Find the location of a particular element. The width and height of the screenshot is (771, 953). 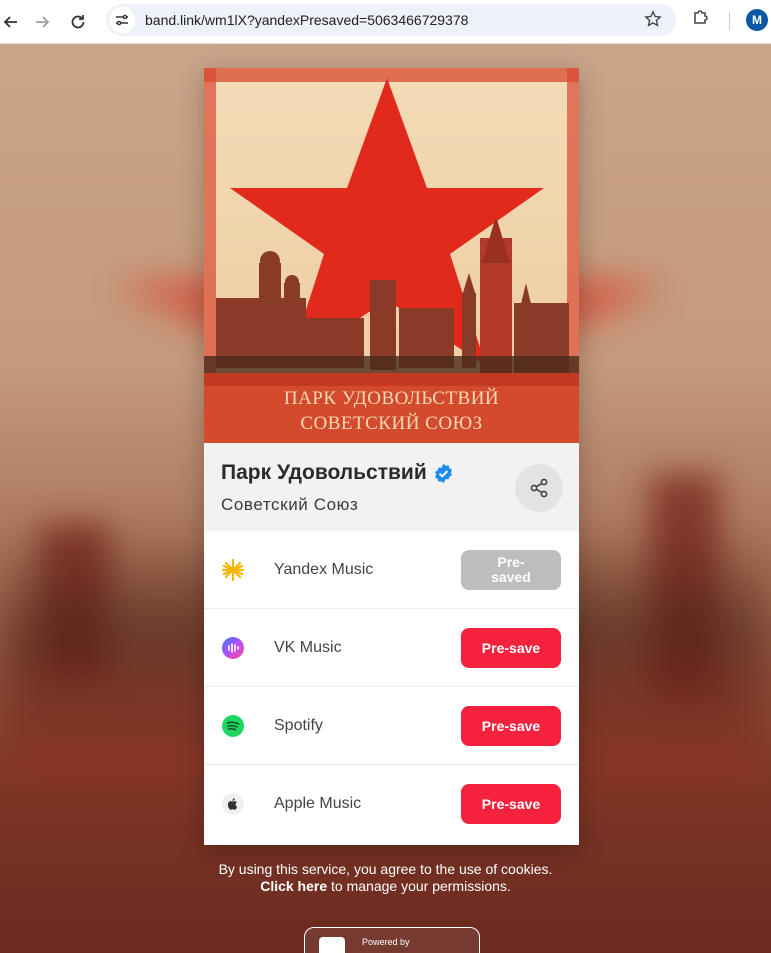

back-button is located at coordinates (14, 22).